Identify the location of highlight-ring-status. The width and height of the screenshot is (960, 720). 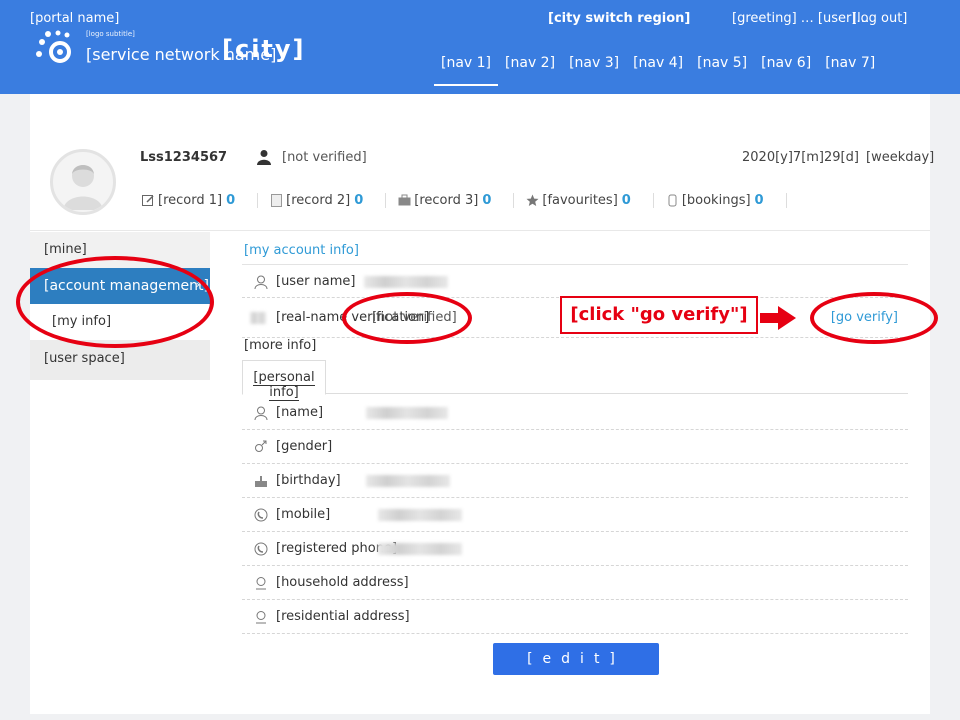
(407, 318).